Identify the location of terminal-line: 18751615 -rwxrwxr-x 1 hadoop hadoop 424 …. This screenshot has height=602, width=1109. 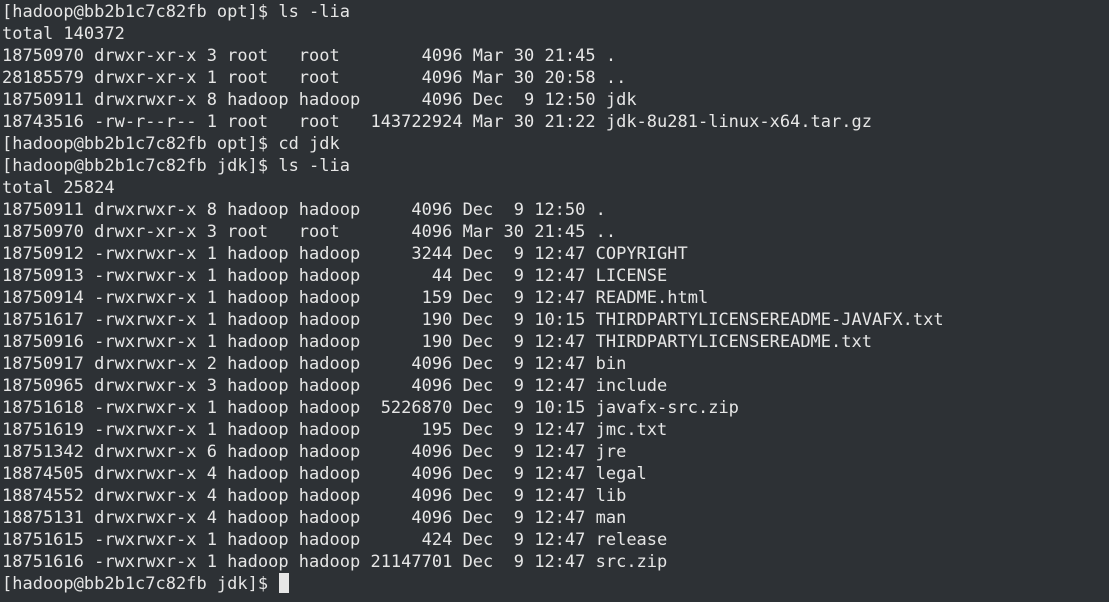
(335, 540).